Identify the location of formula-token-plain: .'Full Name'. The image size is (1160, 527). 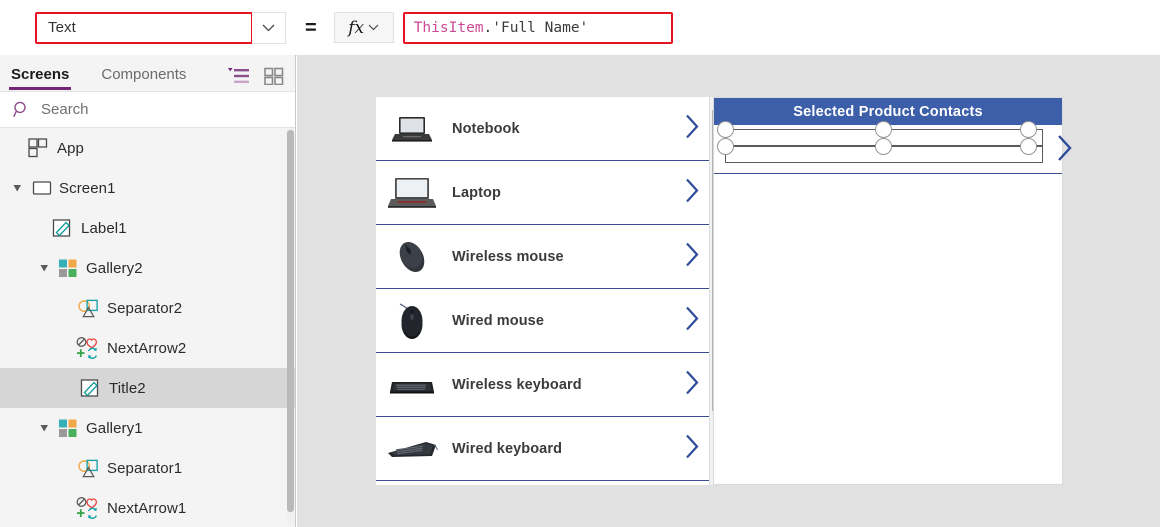
(536, 27).